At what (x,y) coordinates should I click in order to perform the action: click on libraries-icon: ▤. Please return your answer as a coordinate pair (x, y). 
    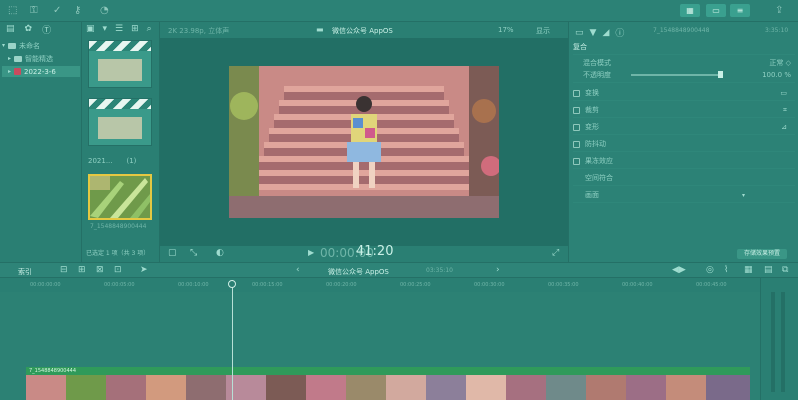
    Looking at the image, I should click on (10, 29).